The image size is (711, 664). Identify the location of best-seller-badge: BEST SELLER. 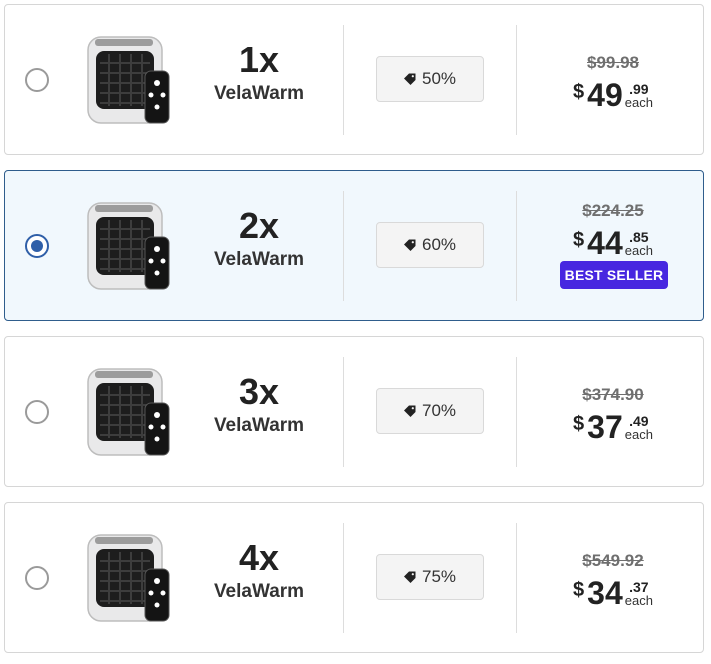
(614, 275).